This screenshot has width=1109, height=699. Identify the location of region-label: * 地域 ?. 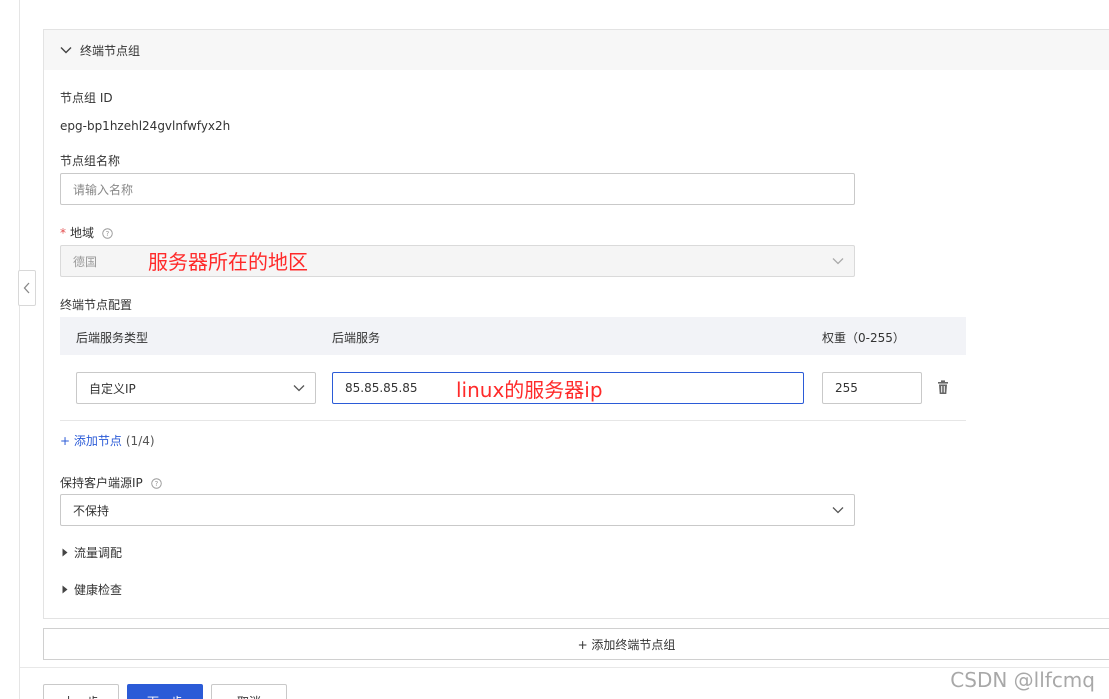
(86, 232).